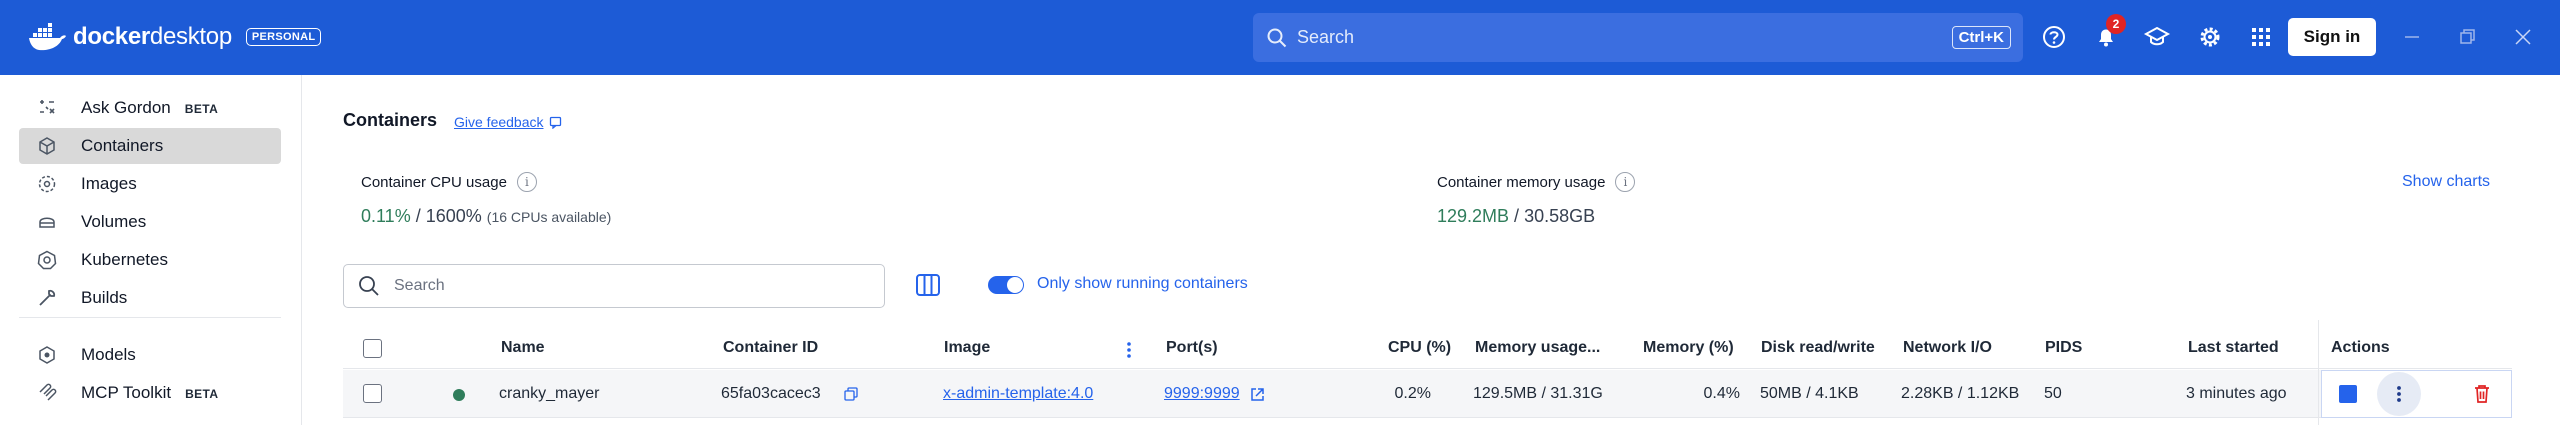 This screenshot has height=425, width=2560. Describe the element at coordinates (47, 222) in the screenshot. I see `volume-icon` at that location.